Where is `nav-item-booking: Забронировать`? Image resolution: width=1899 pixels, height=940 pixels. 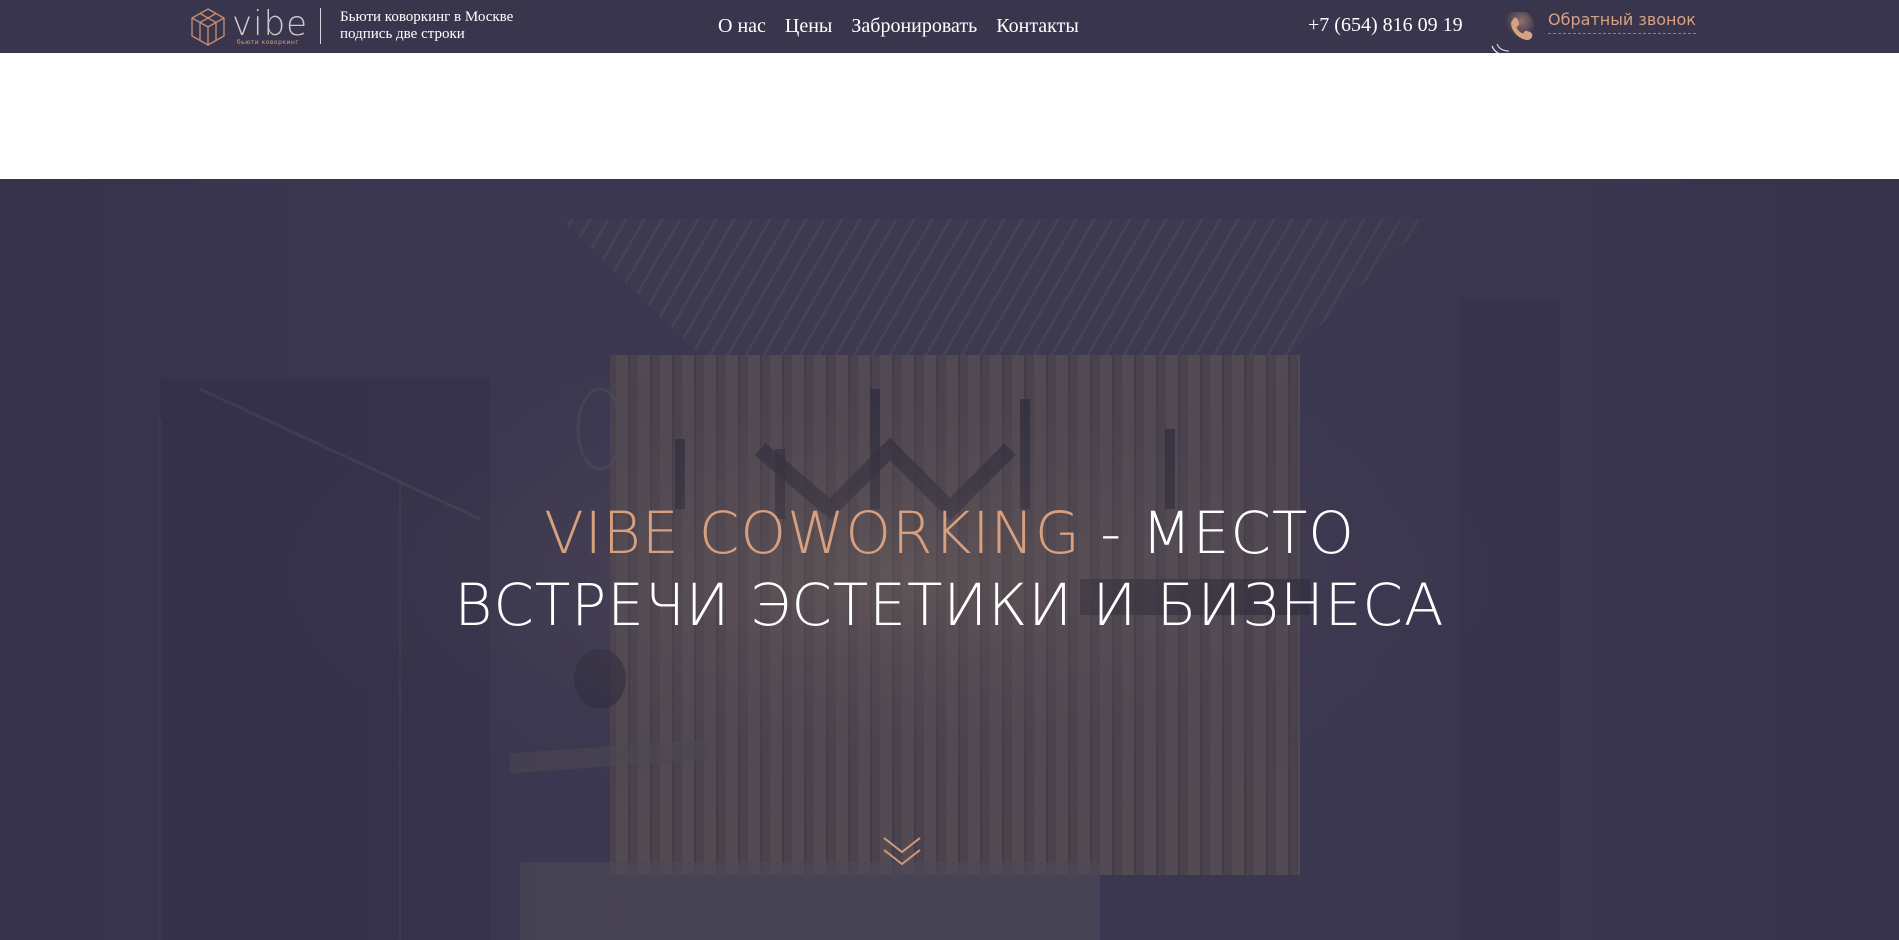 nav-item-booking: Забронировать is located at coordinates (914, 26).